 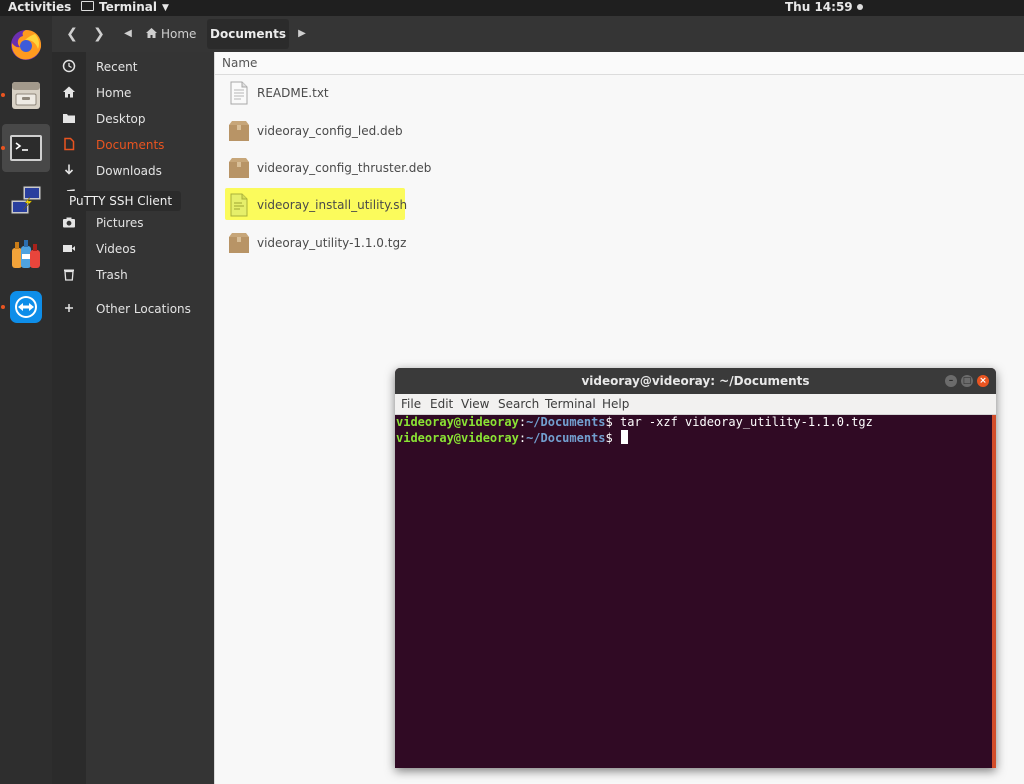 I want to click on file-row: videoray_config_led.deb, so click(x=619, y=131).